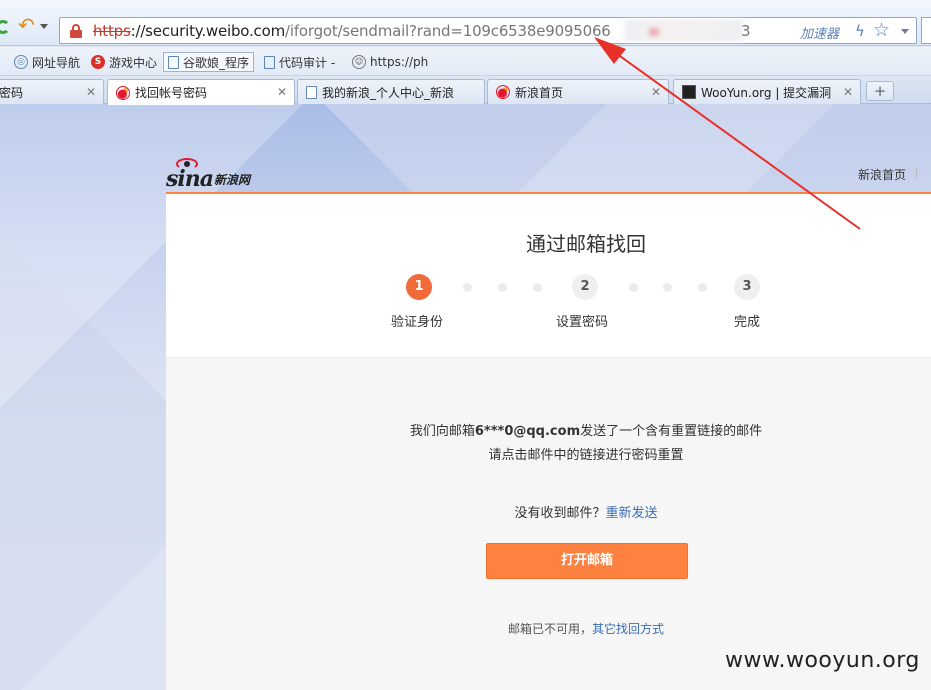 This screenshot has width=931, height=690. What do you see at coordinates (632, 513) in the screenshot?
I see `resend-link: 重新发送` at bounding box center [632, 513].